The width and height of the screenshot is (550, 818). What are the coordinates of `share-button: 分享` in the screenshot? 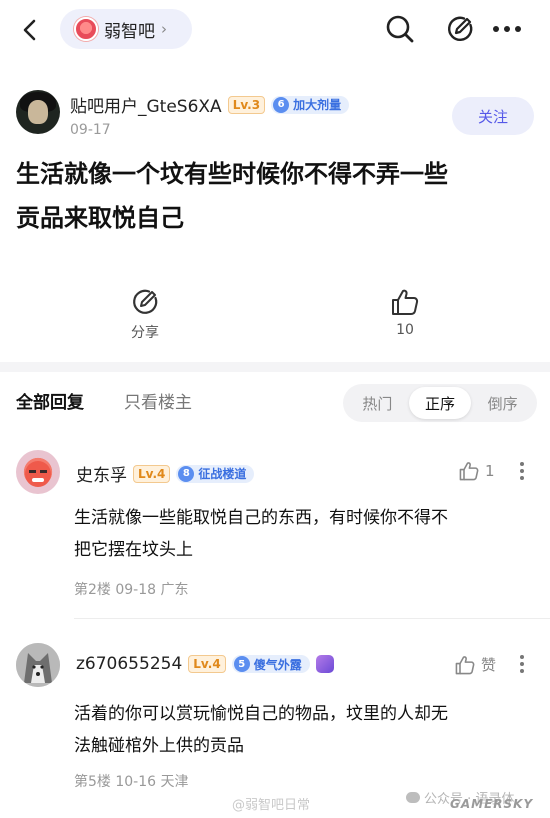 It's located at (145, 315).